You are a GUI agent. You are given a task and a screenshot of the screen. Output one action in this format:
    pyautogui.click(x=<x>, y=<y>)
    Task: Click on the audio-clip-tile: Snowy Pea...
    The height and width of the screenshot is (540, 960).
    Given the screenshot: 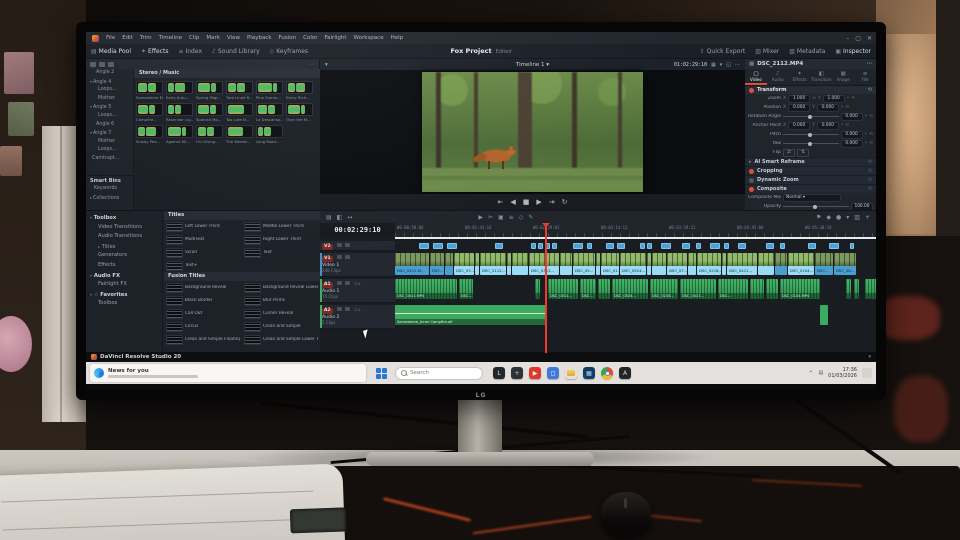 What is the action you would take?
    pyautogui.click(x=149, y=134)
    